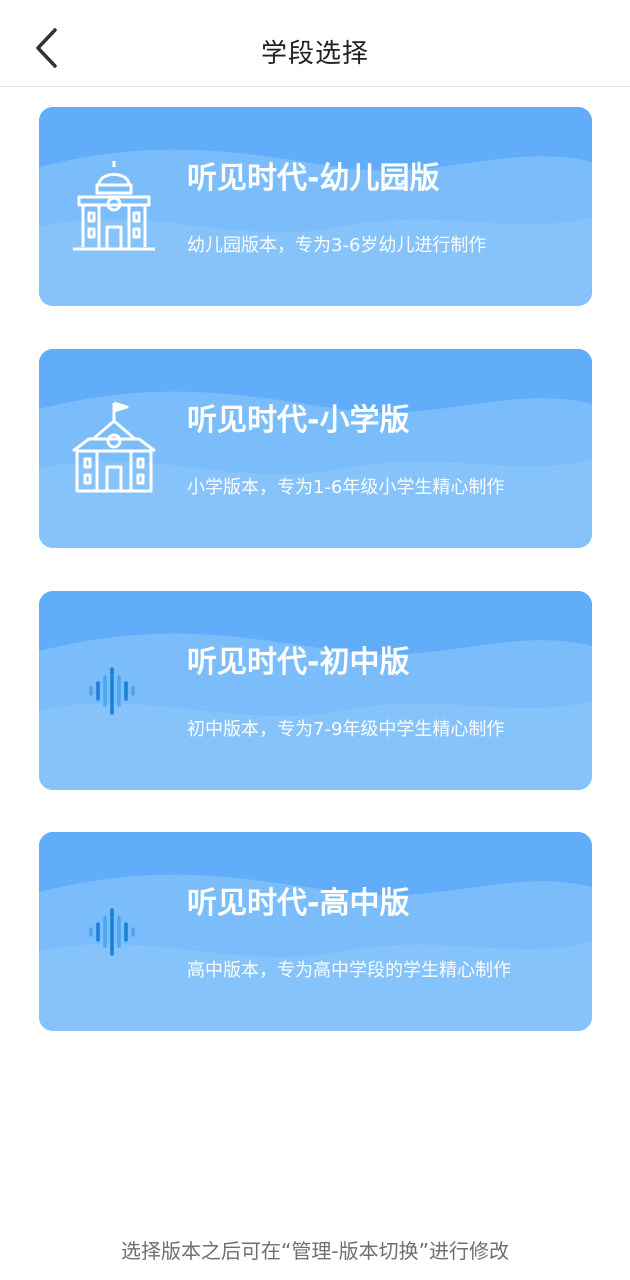  Describe the element at coordinates (337, 245) in the screenshot. I see `card-description: 幼儿园版本，专为3-6岁幼儿进行制作` at that location.